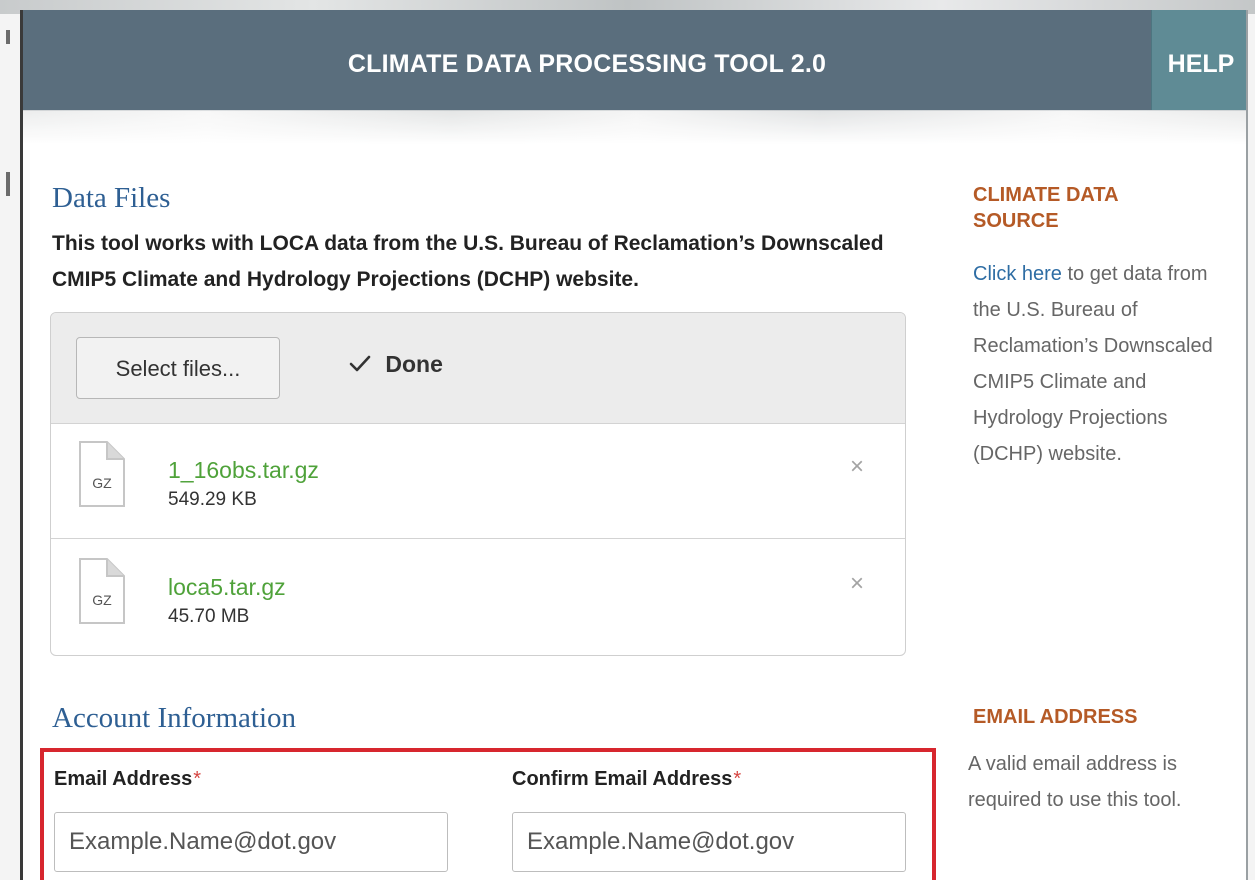 The height and width of the screenshot is (880, 1255). Describe the element at coordinates (111, 198) in the screenshot. I see `data-files-heading: Data Files` at that location.